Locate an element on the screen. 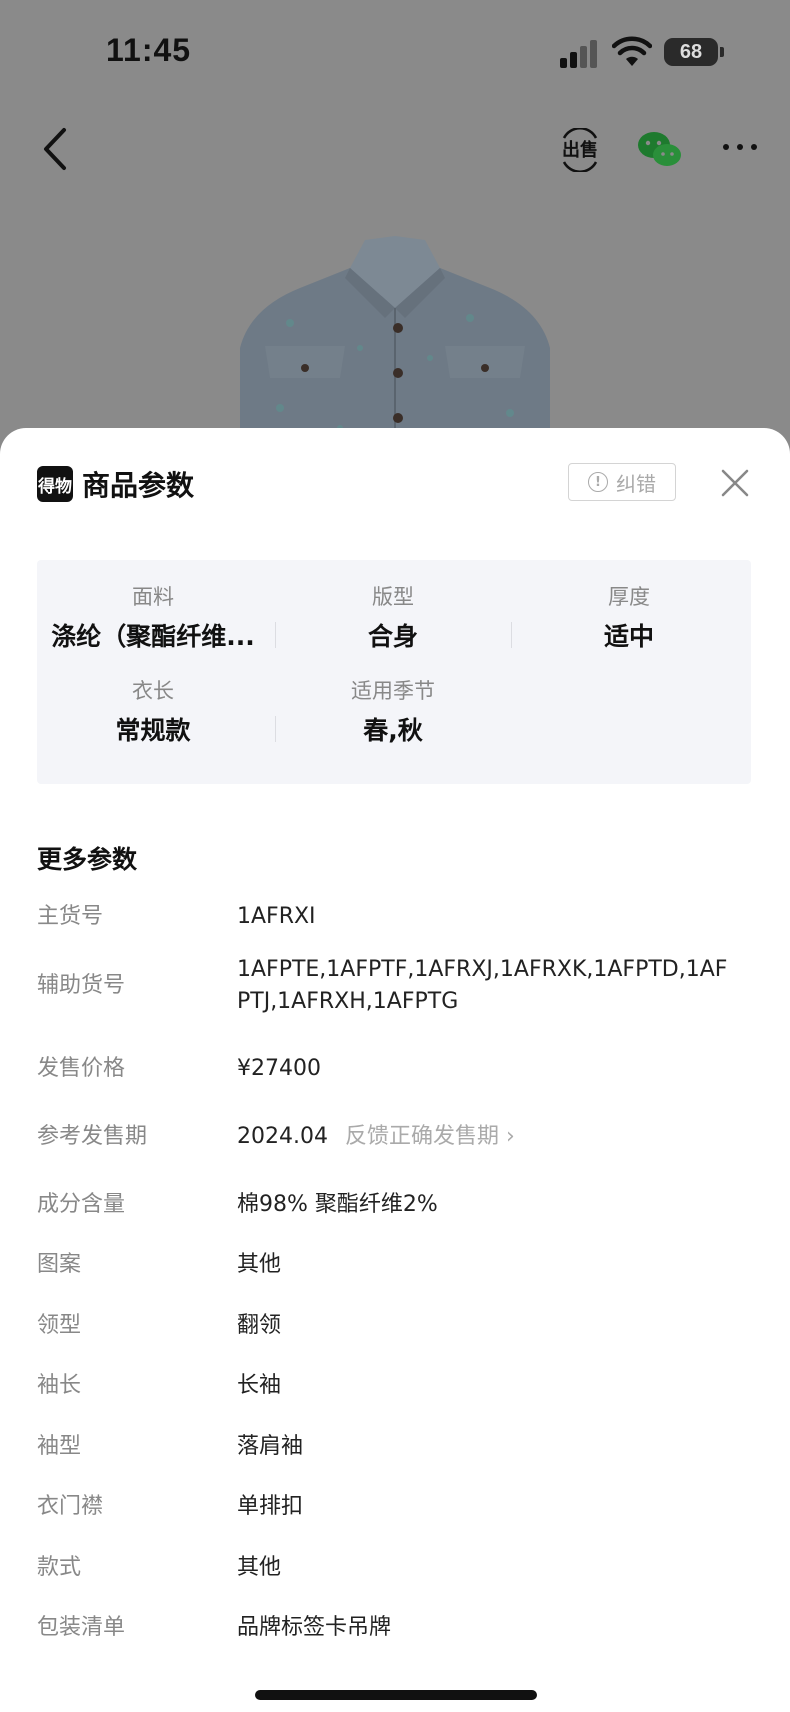 This screenshot has height=1712, width=790. spec-value: 2024.04 is located at coordinates (282, 1136).